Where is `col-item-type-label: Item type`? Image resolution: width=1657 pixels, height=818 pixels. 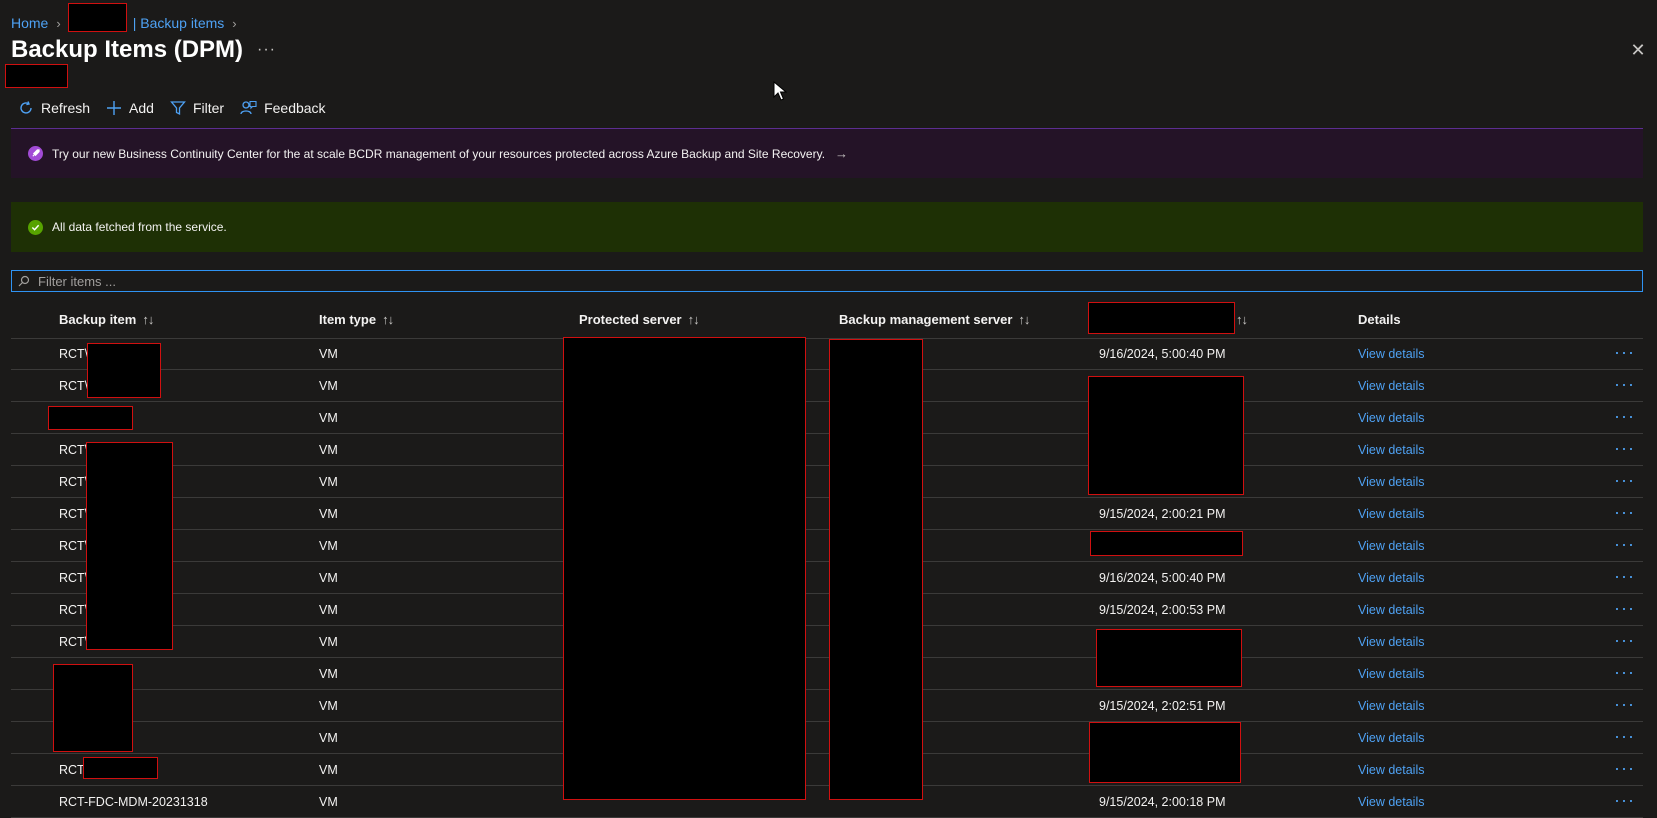 col-item-type-label: Item type is located at coordinates (348, 319).